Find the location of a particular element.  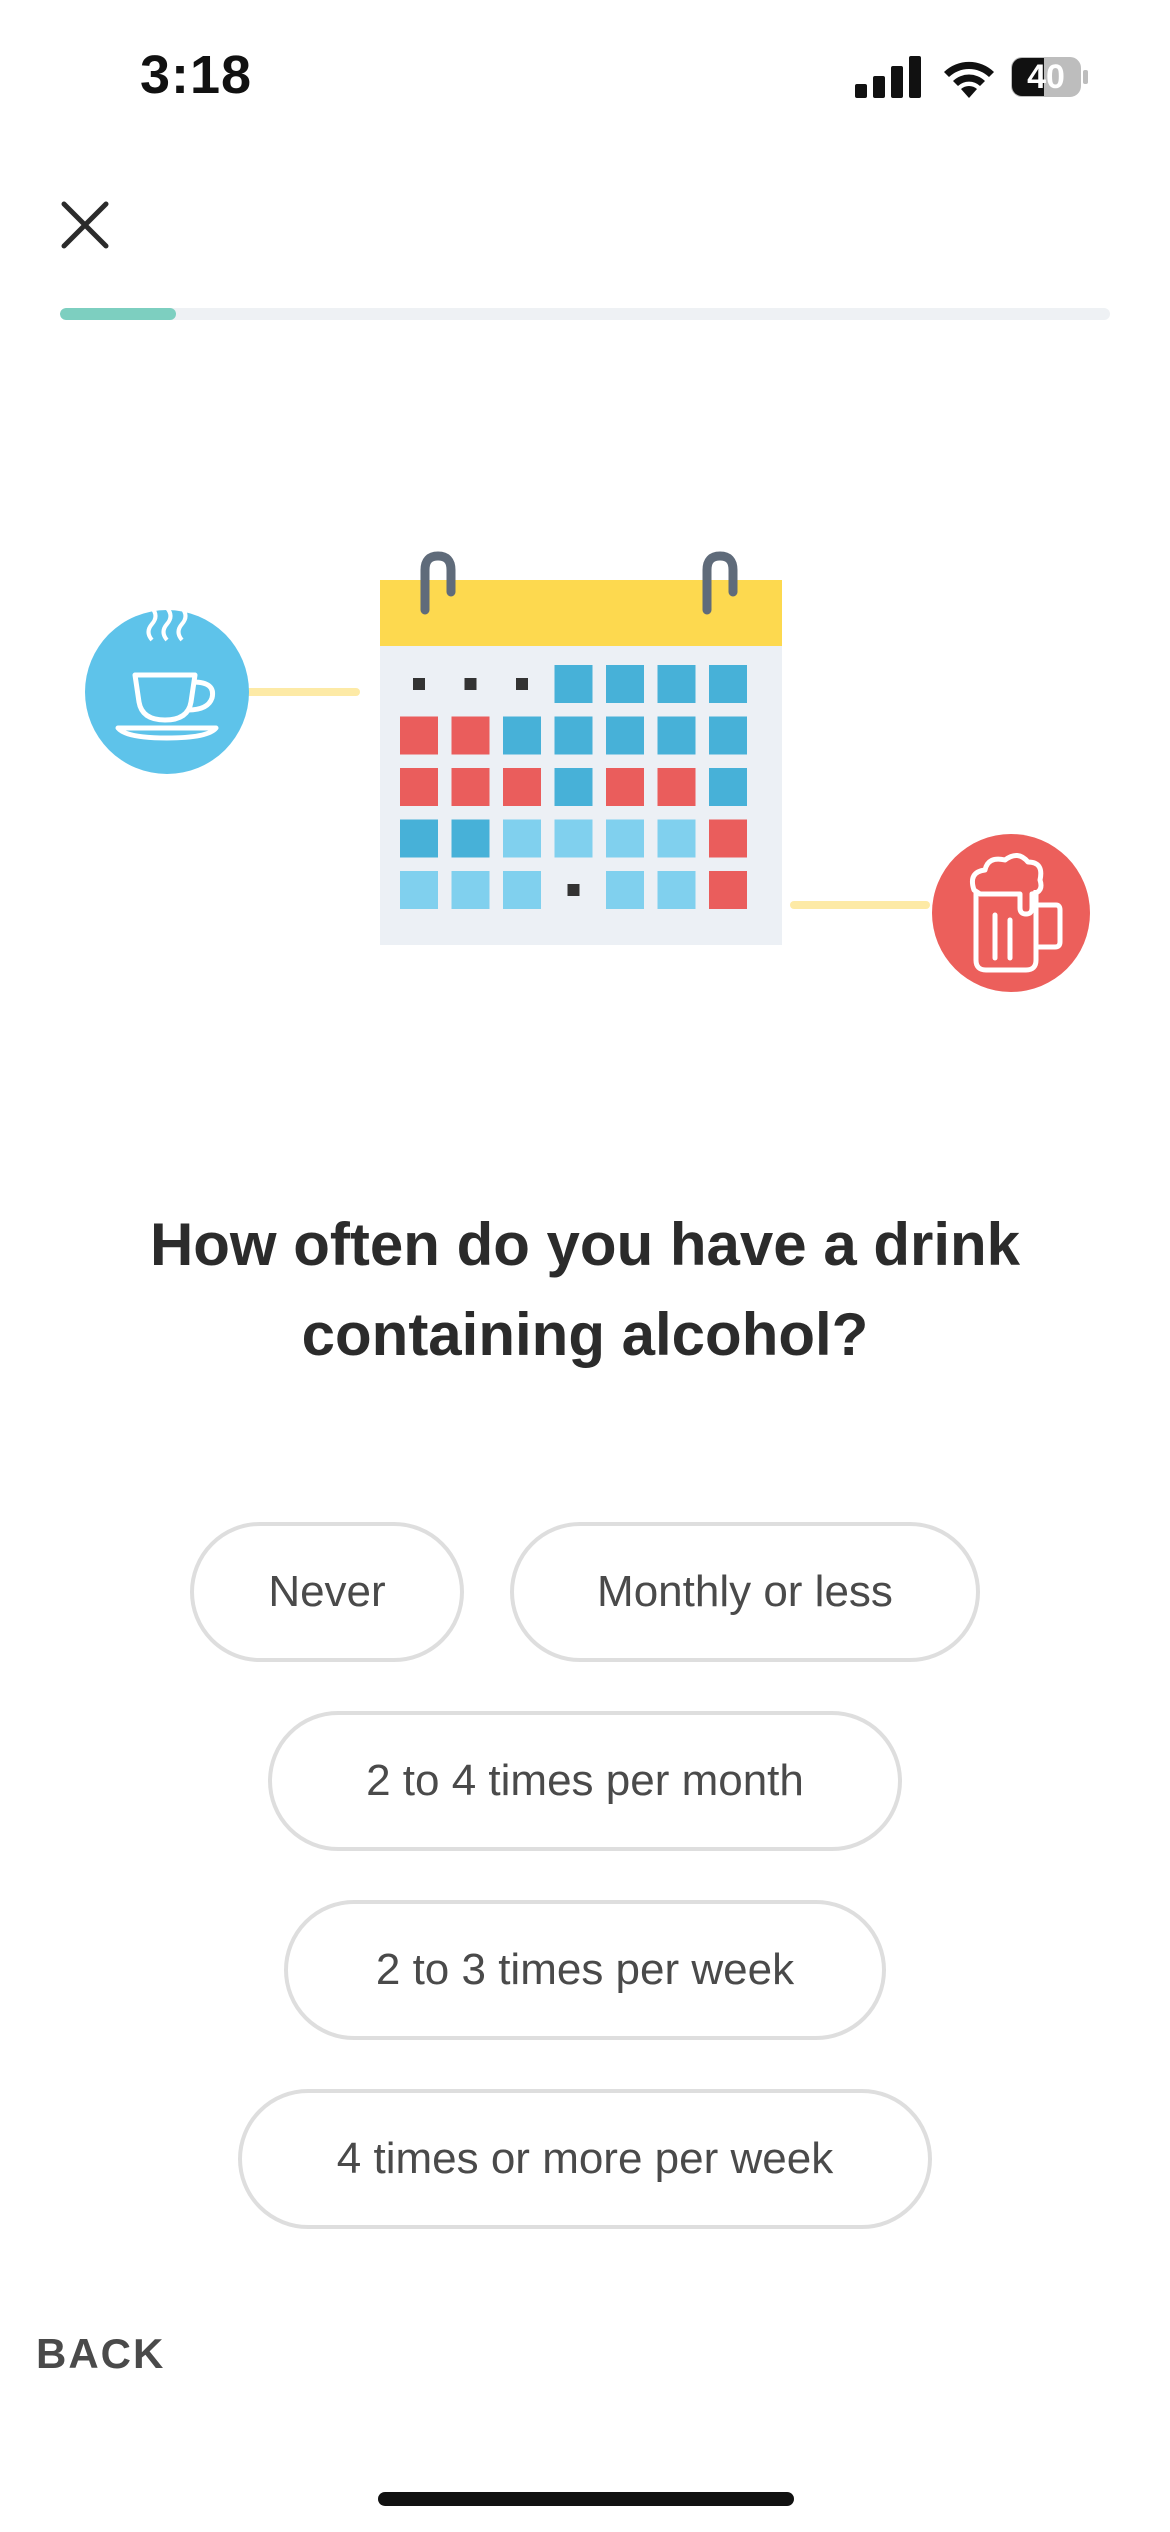

back-button: BACK is located at coordinates (100, 2354).